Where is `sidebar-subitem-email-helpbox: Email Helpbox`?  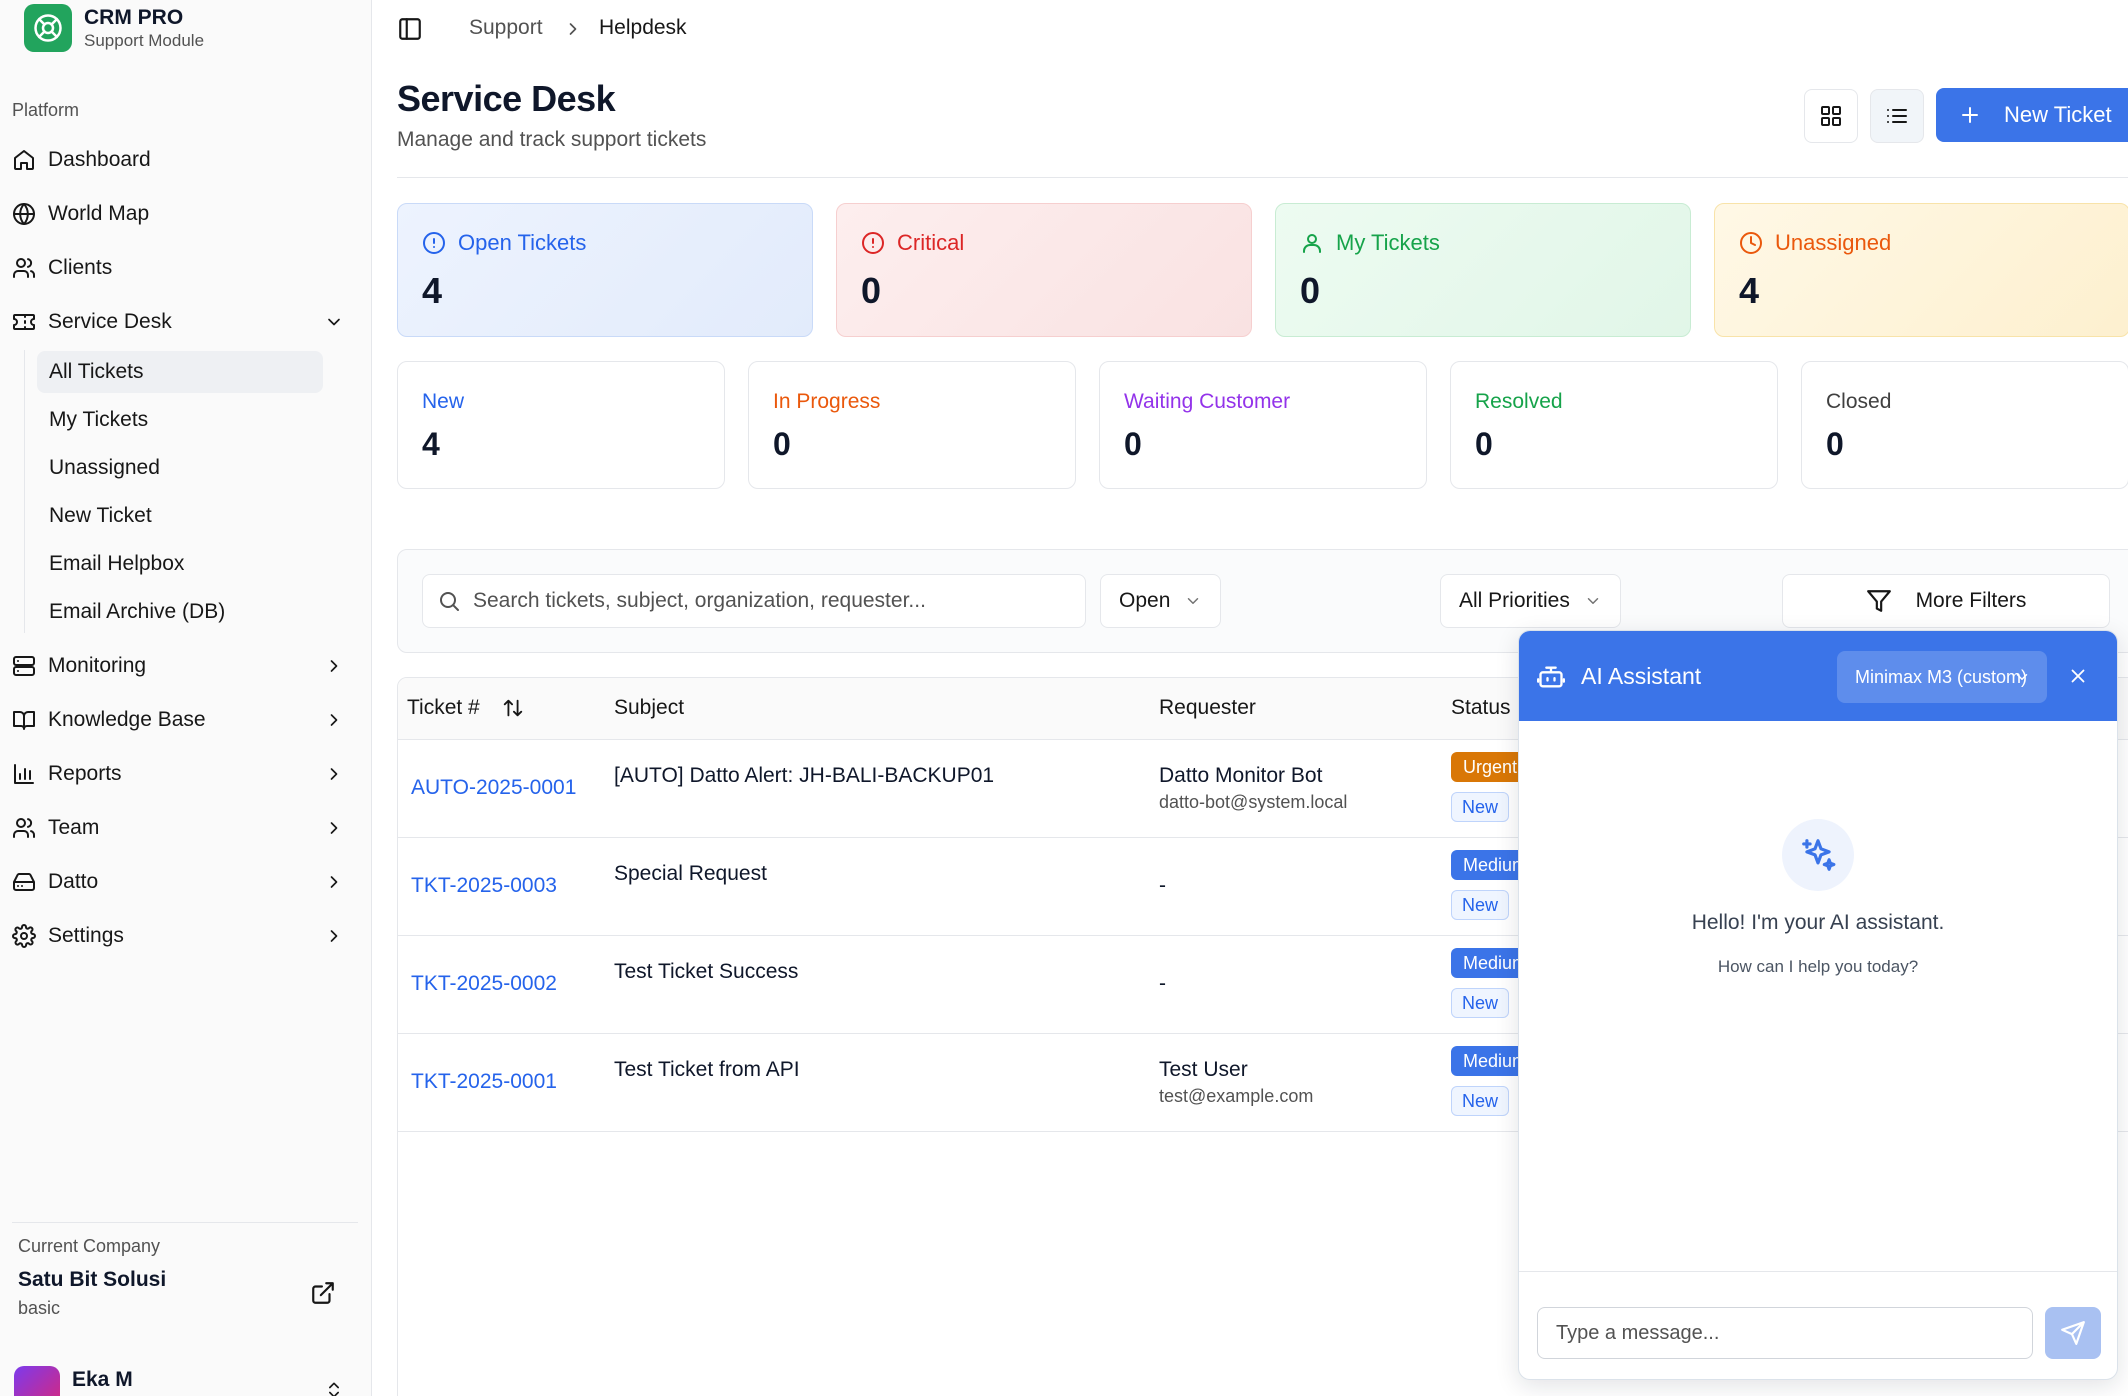
sidebar-subitem-email-helpbox: Email Helpbox is located at coordinates (180, 564).